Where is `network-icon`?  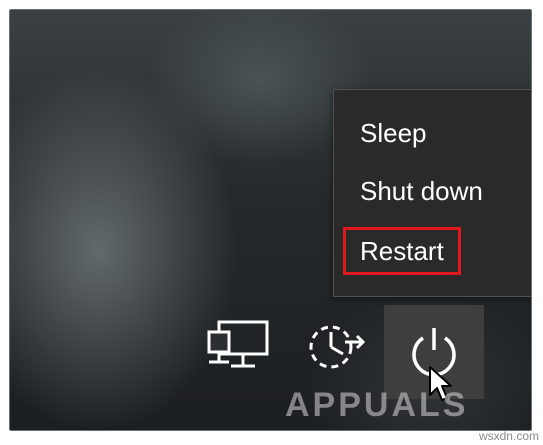
network-icon is located at coordinates (238, 344).